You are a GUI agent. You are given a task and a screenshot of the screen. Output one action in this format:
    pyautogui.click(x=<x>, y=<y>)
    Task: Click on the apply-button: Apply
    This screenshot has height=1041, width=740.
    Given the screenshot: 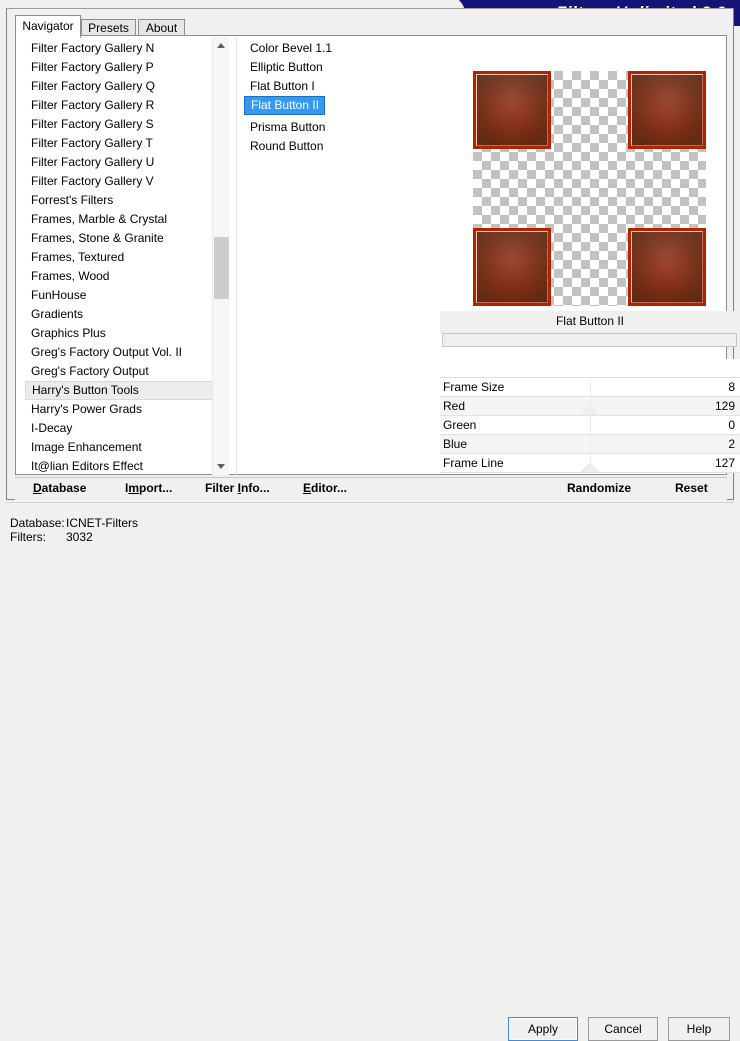 What is the action you would take?
    pyautogui.click(x=543, y=1029)
    